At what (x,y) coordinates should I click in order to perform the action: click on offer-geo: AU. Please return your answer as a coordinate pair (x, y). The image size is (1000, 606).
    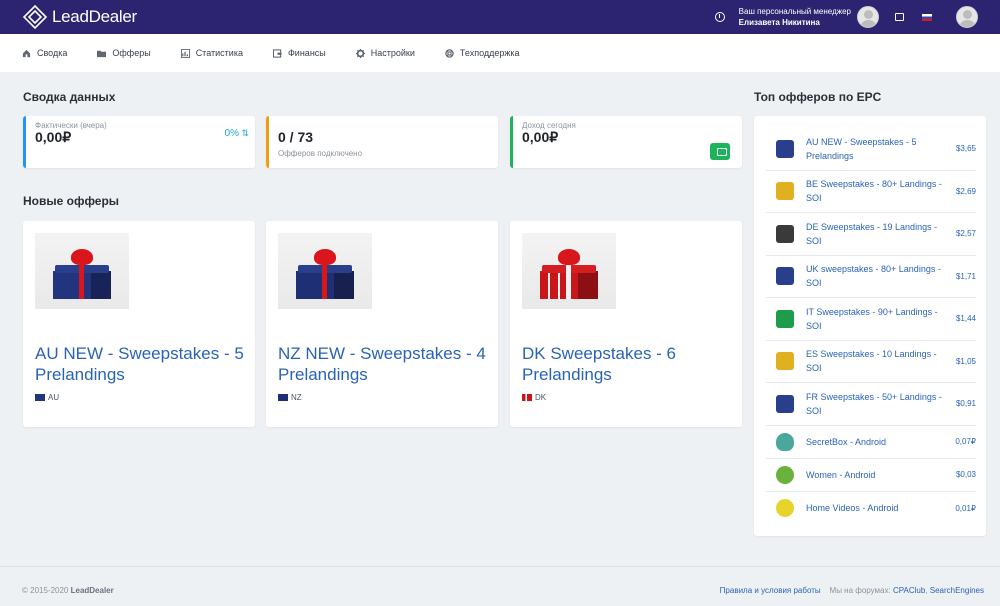
    Looking at the image, I should click on (47, 397).